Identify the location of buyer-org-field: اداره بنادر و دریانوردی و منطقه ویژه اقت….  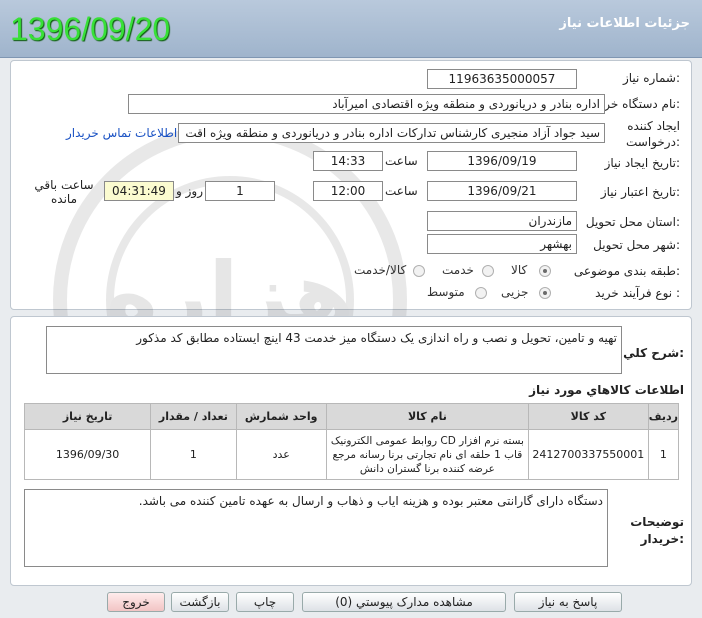
(366, 104).